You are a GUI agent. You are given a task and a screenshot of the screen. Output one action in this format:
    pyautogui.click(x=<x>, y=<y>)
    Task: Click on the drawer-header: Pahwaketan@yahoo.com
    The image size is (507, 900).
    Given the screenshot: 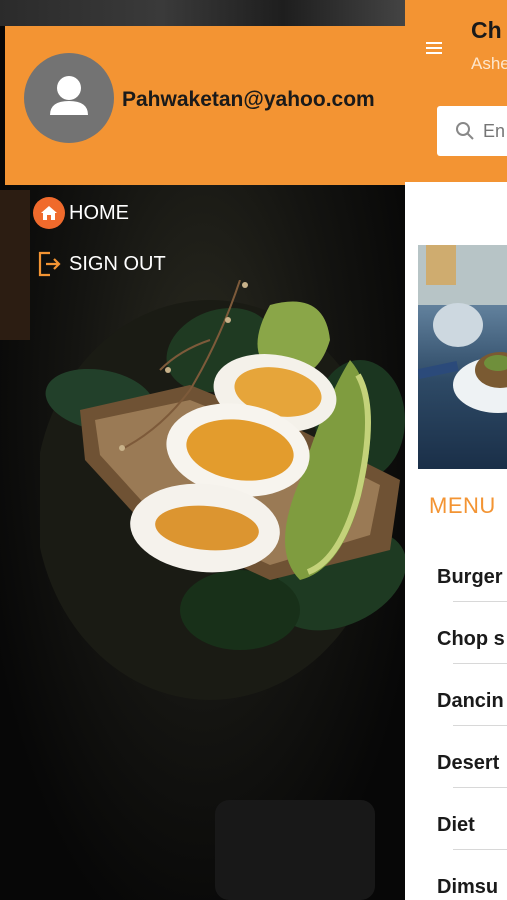 What is the action you would take?
    pyautogui.click(x=205, y=105)
    